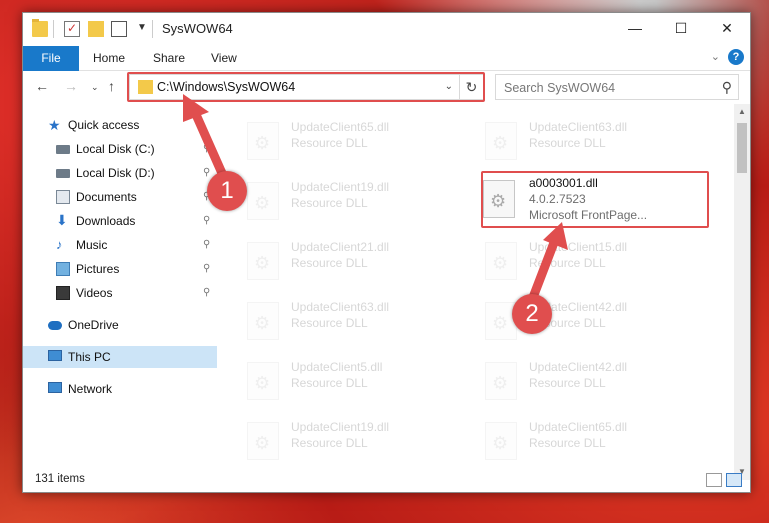  Describe the element at coordinates (547, 263) in the screenshot. I see `arrow-to-file` at that location.